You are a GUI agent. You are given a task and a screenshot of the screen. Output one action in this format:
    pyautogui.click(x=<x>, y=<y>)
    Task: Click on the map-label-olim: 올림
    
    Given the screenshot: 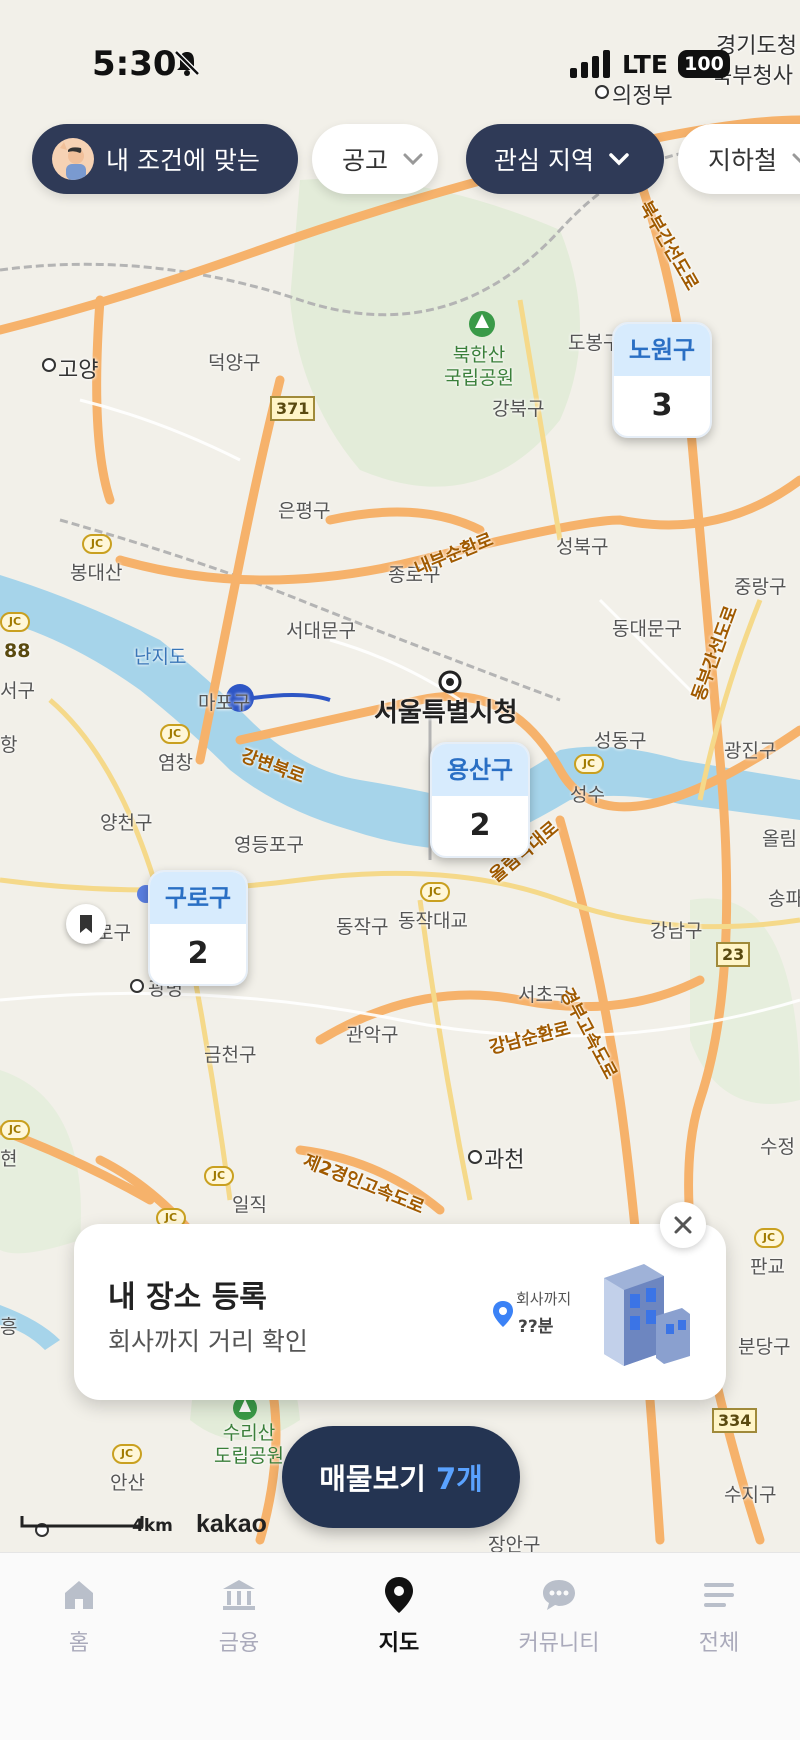 What is the action you would take?
    pyautogui.click(x=779, y=839)
    